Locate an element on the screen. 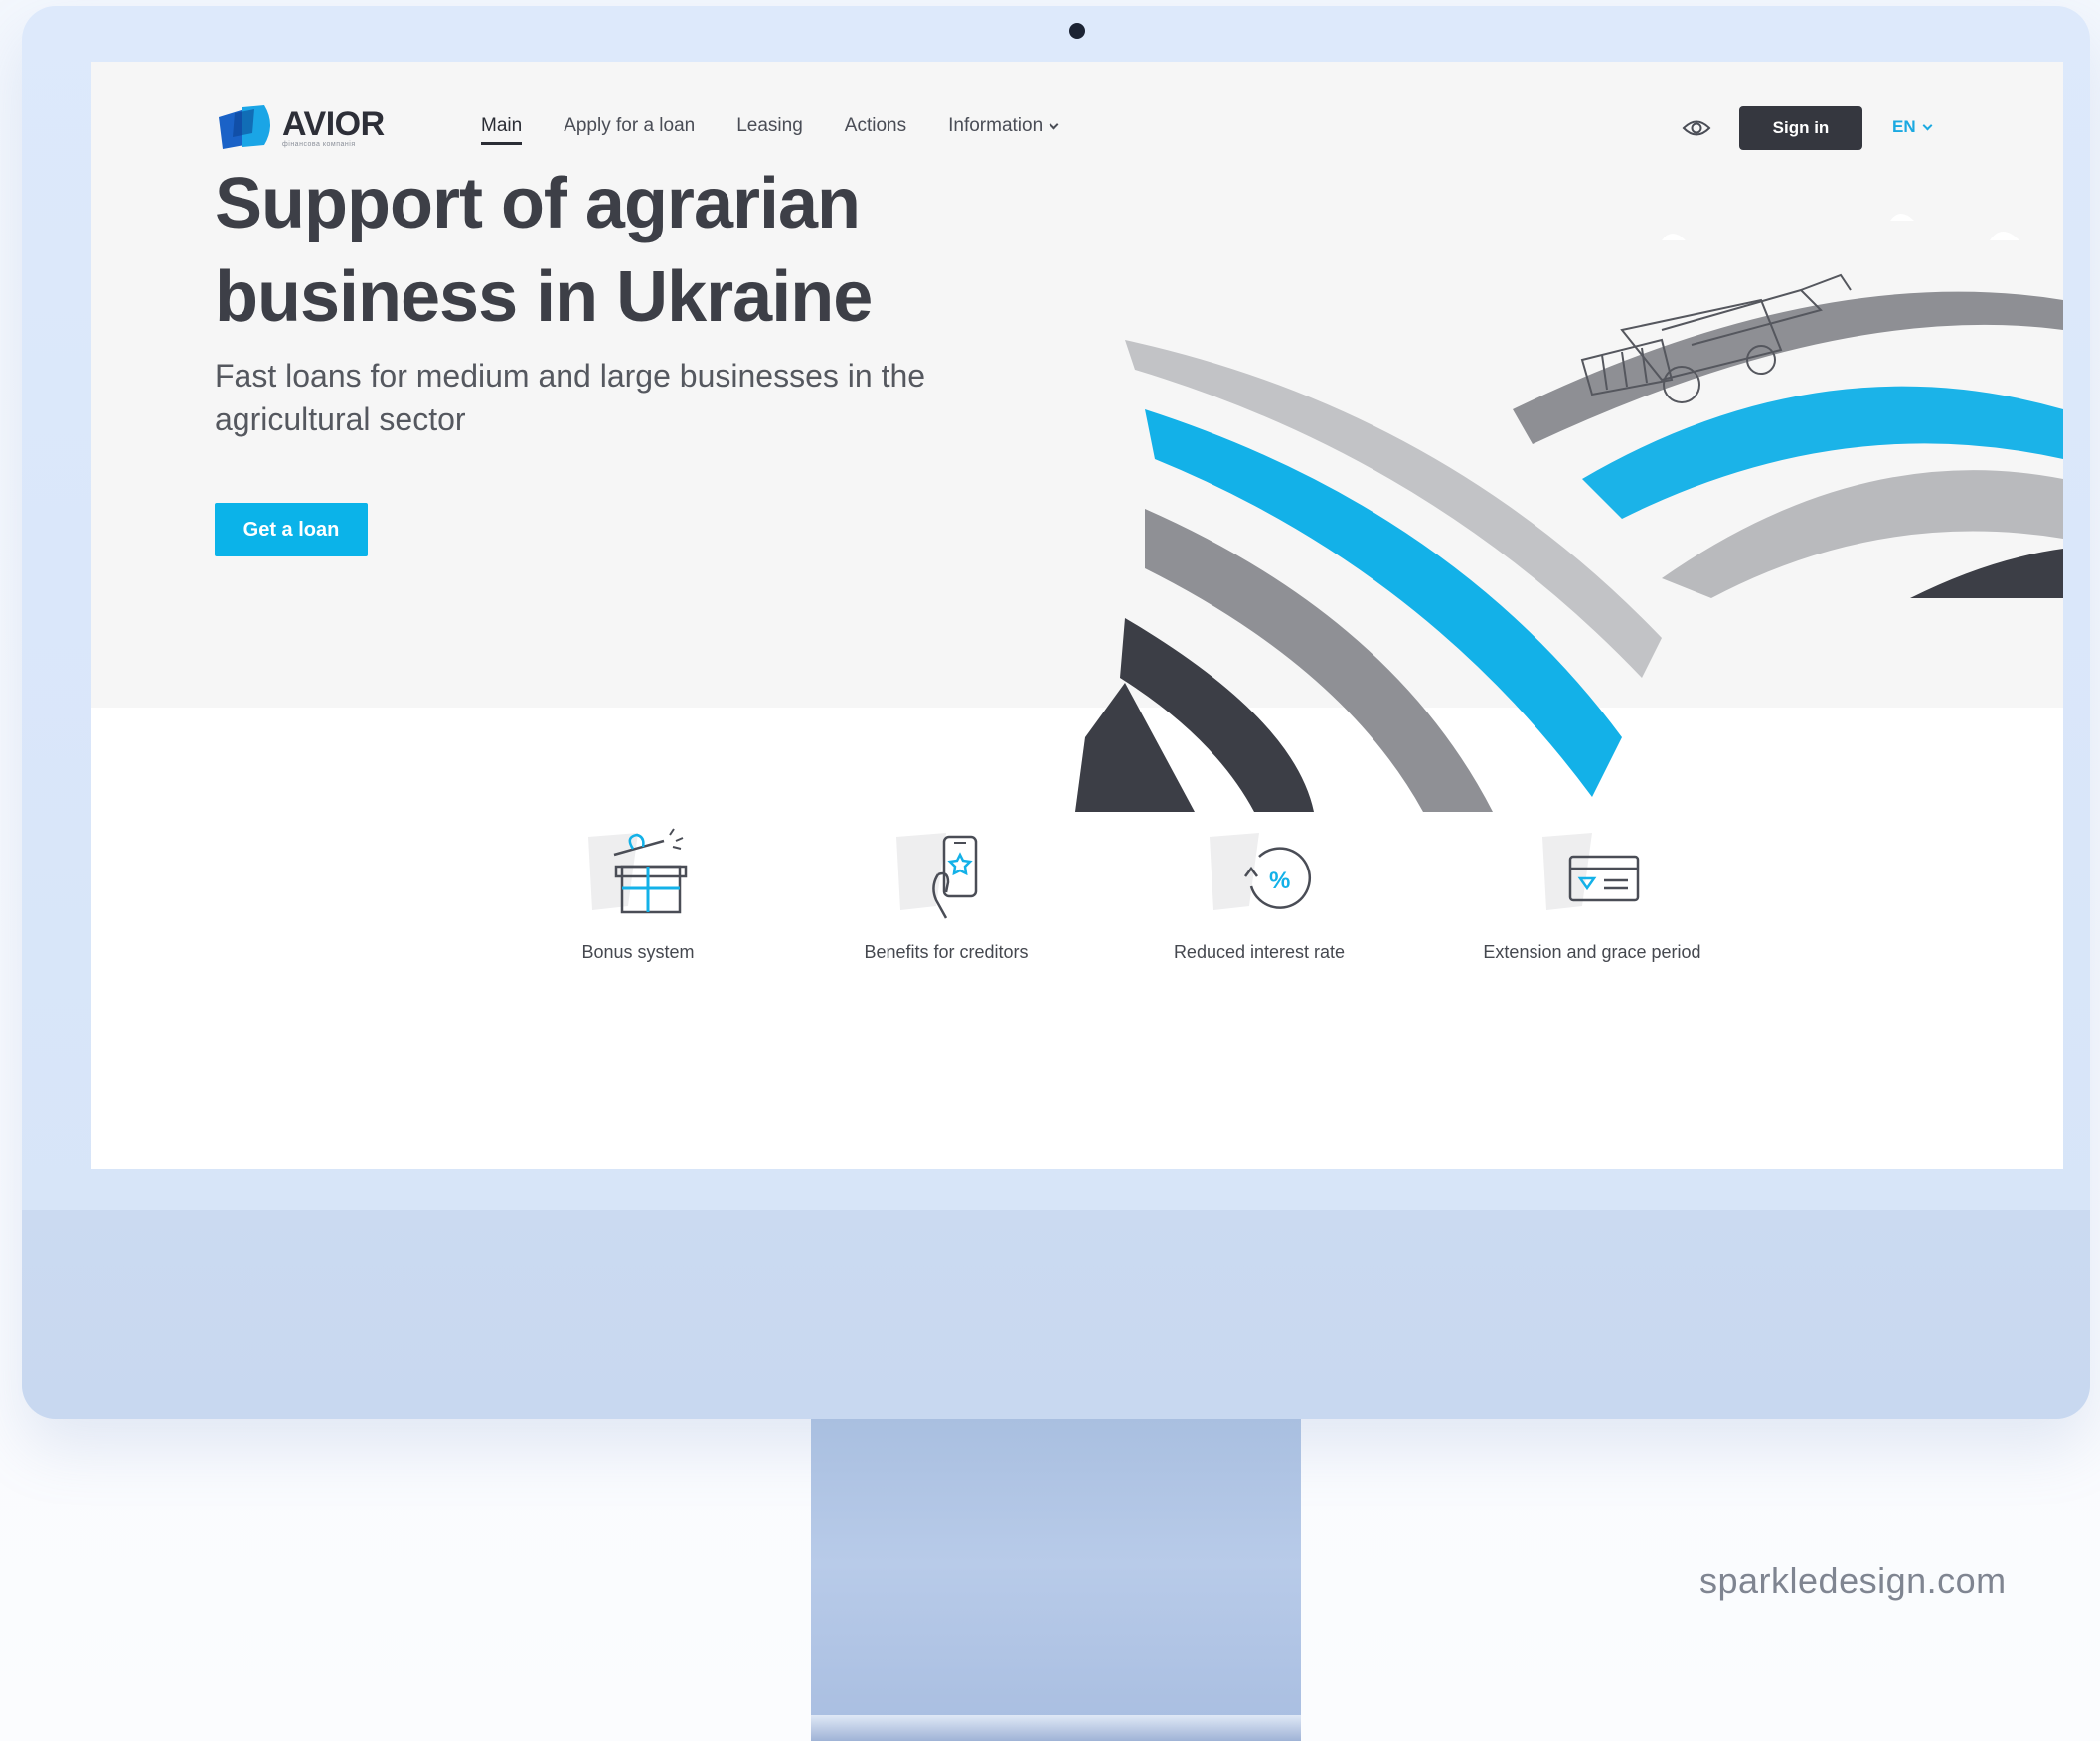 The height and width of the screenshot is (1741, 2100). nav-information: Information is located at coordinates (1003, 130).